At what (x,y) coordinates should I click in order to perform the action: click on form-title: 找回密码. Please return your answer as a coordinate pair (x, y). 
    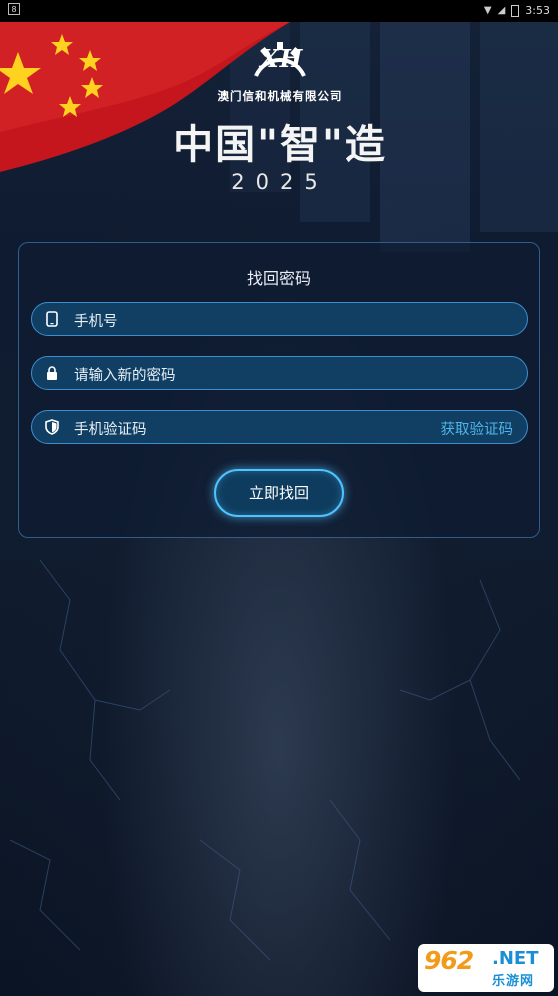
    Looking at the image, I should click on (278, 278).